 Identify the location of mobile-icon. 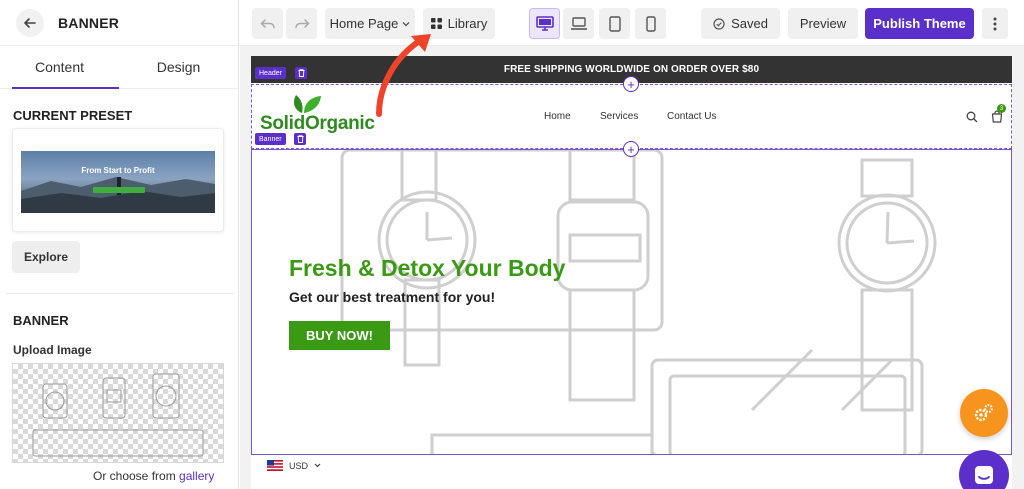
(650, 23).